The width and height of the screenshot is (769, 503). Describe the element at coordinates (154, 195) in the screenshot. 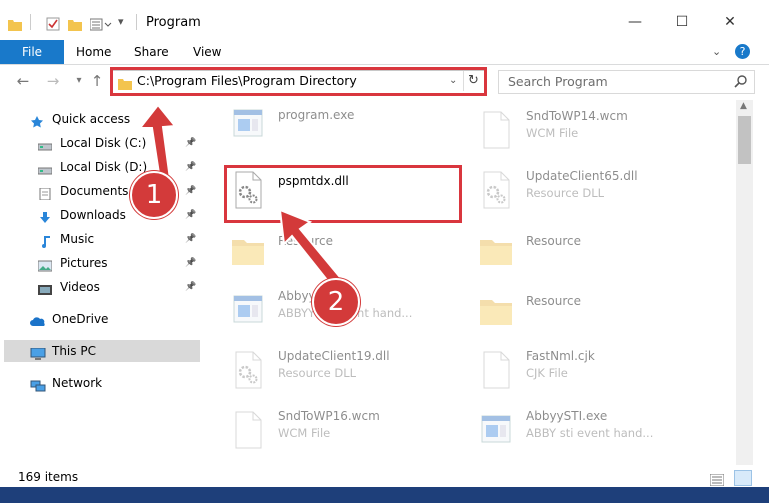

I see `step-1-badge: 1` at that location.